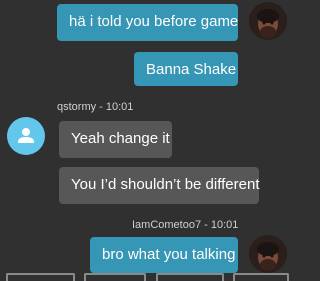 The width and height of the screenshot is (320, 281). I want to click on message-sender-timestamp: qstormy - 10:01, so click(95, 107).